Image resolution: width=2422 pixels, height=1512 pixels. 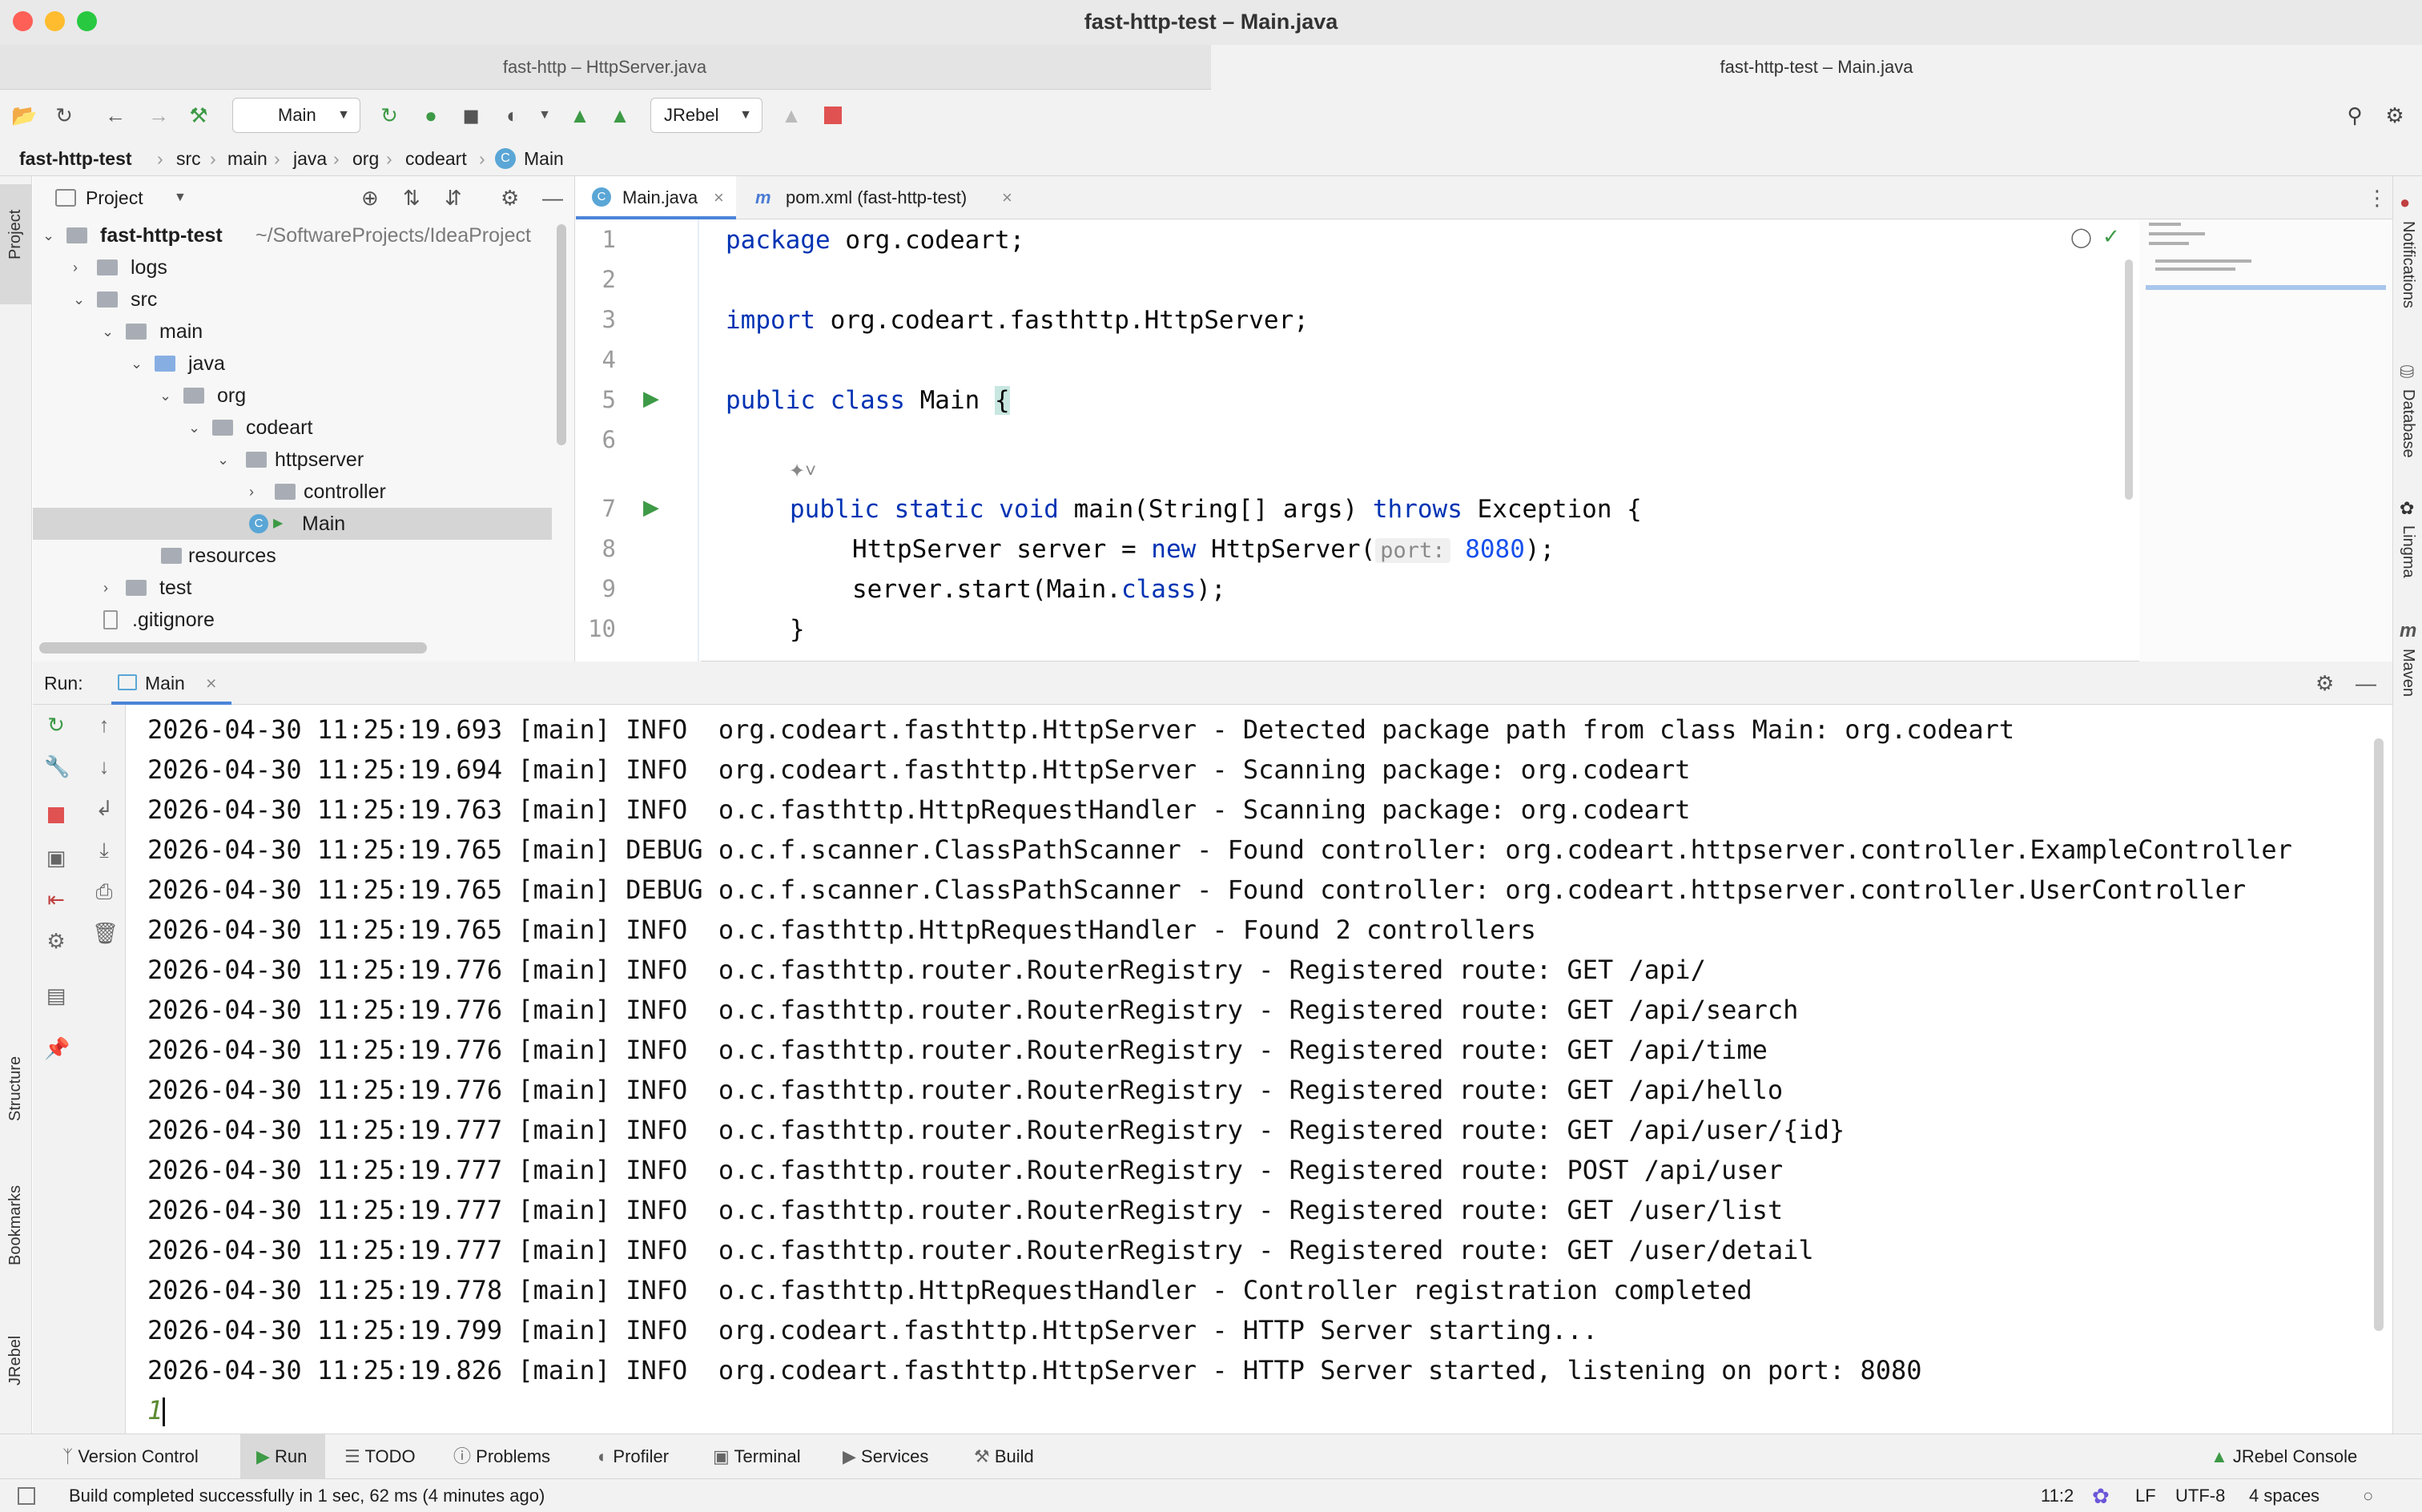 I want to click on tree-item-resources: resources, so click(x=293, y=556).